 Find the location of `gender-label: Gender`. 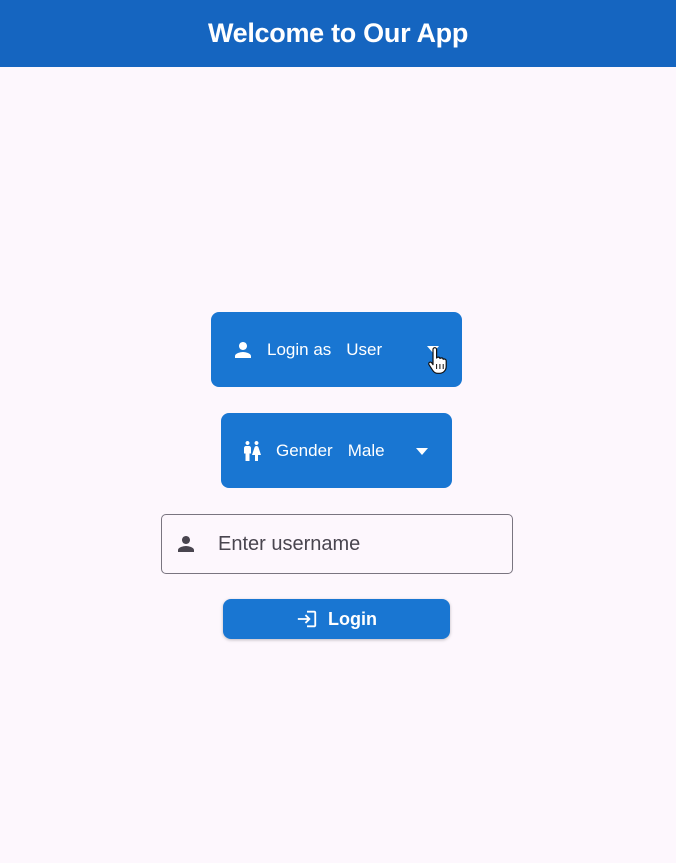

gender-label: Gender is located at coordinates (304, 450).